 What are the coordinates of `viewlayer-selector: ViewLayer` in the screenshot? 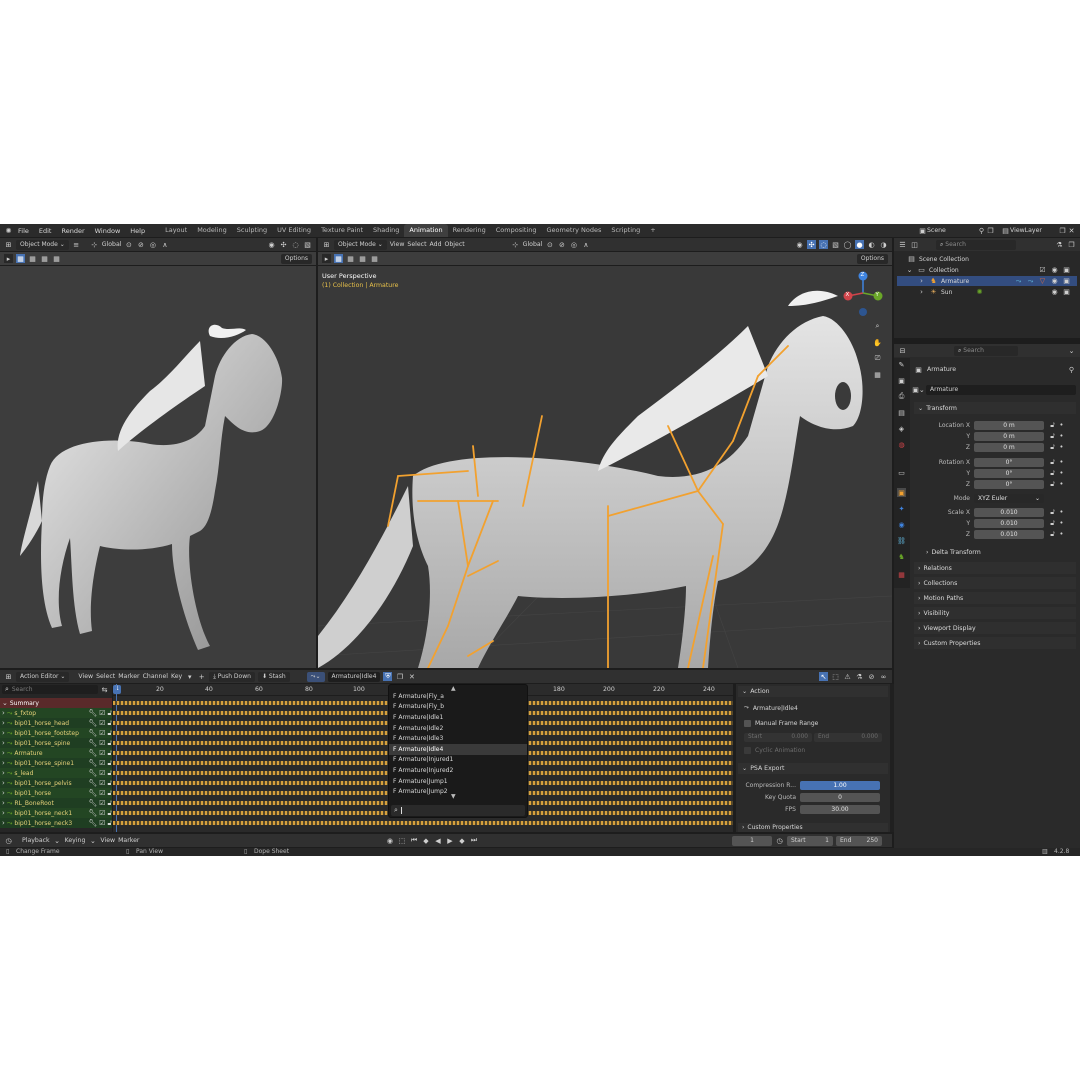 It's located at (1034, 230).